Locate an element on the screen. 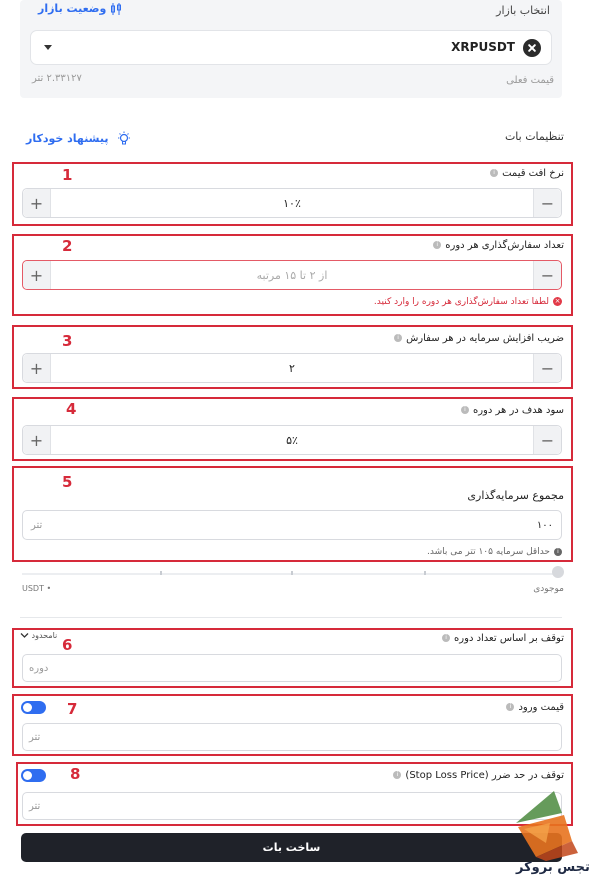 This screenshot has height=878, width=592. stop-loss-label-text: توقف در حد ضرر (Stop Loss Price) is located at coordinates (484, 775).